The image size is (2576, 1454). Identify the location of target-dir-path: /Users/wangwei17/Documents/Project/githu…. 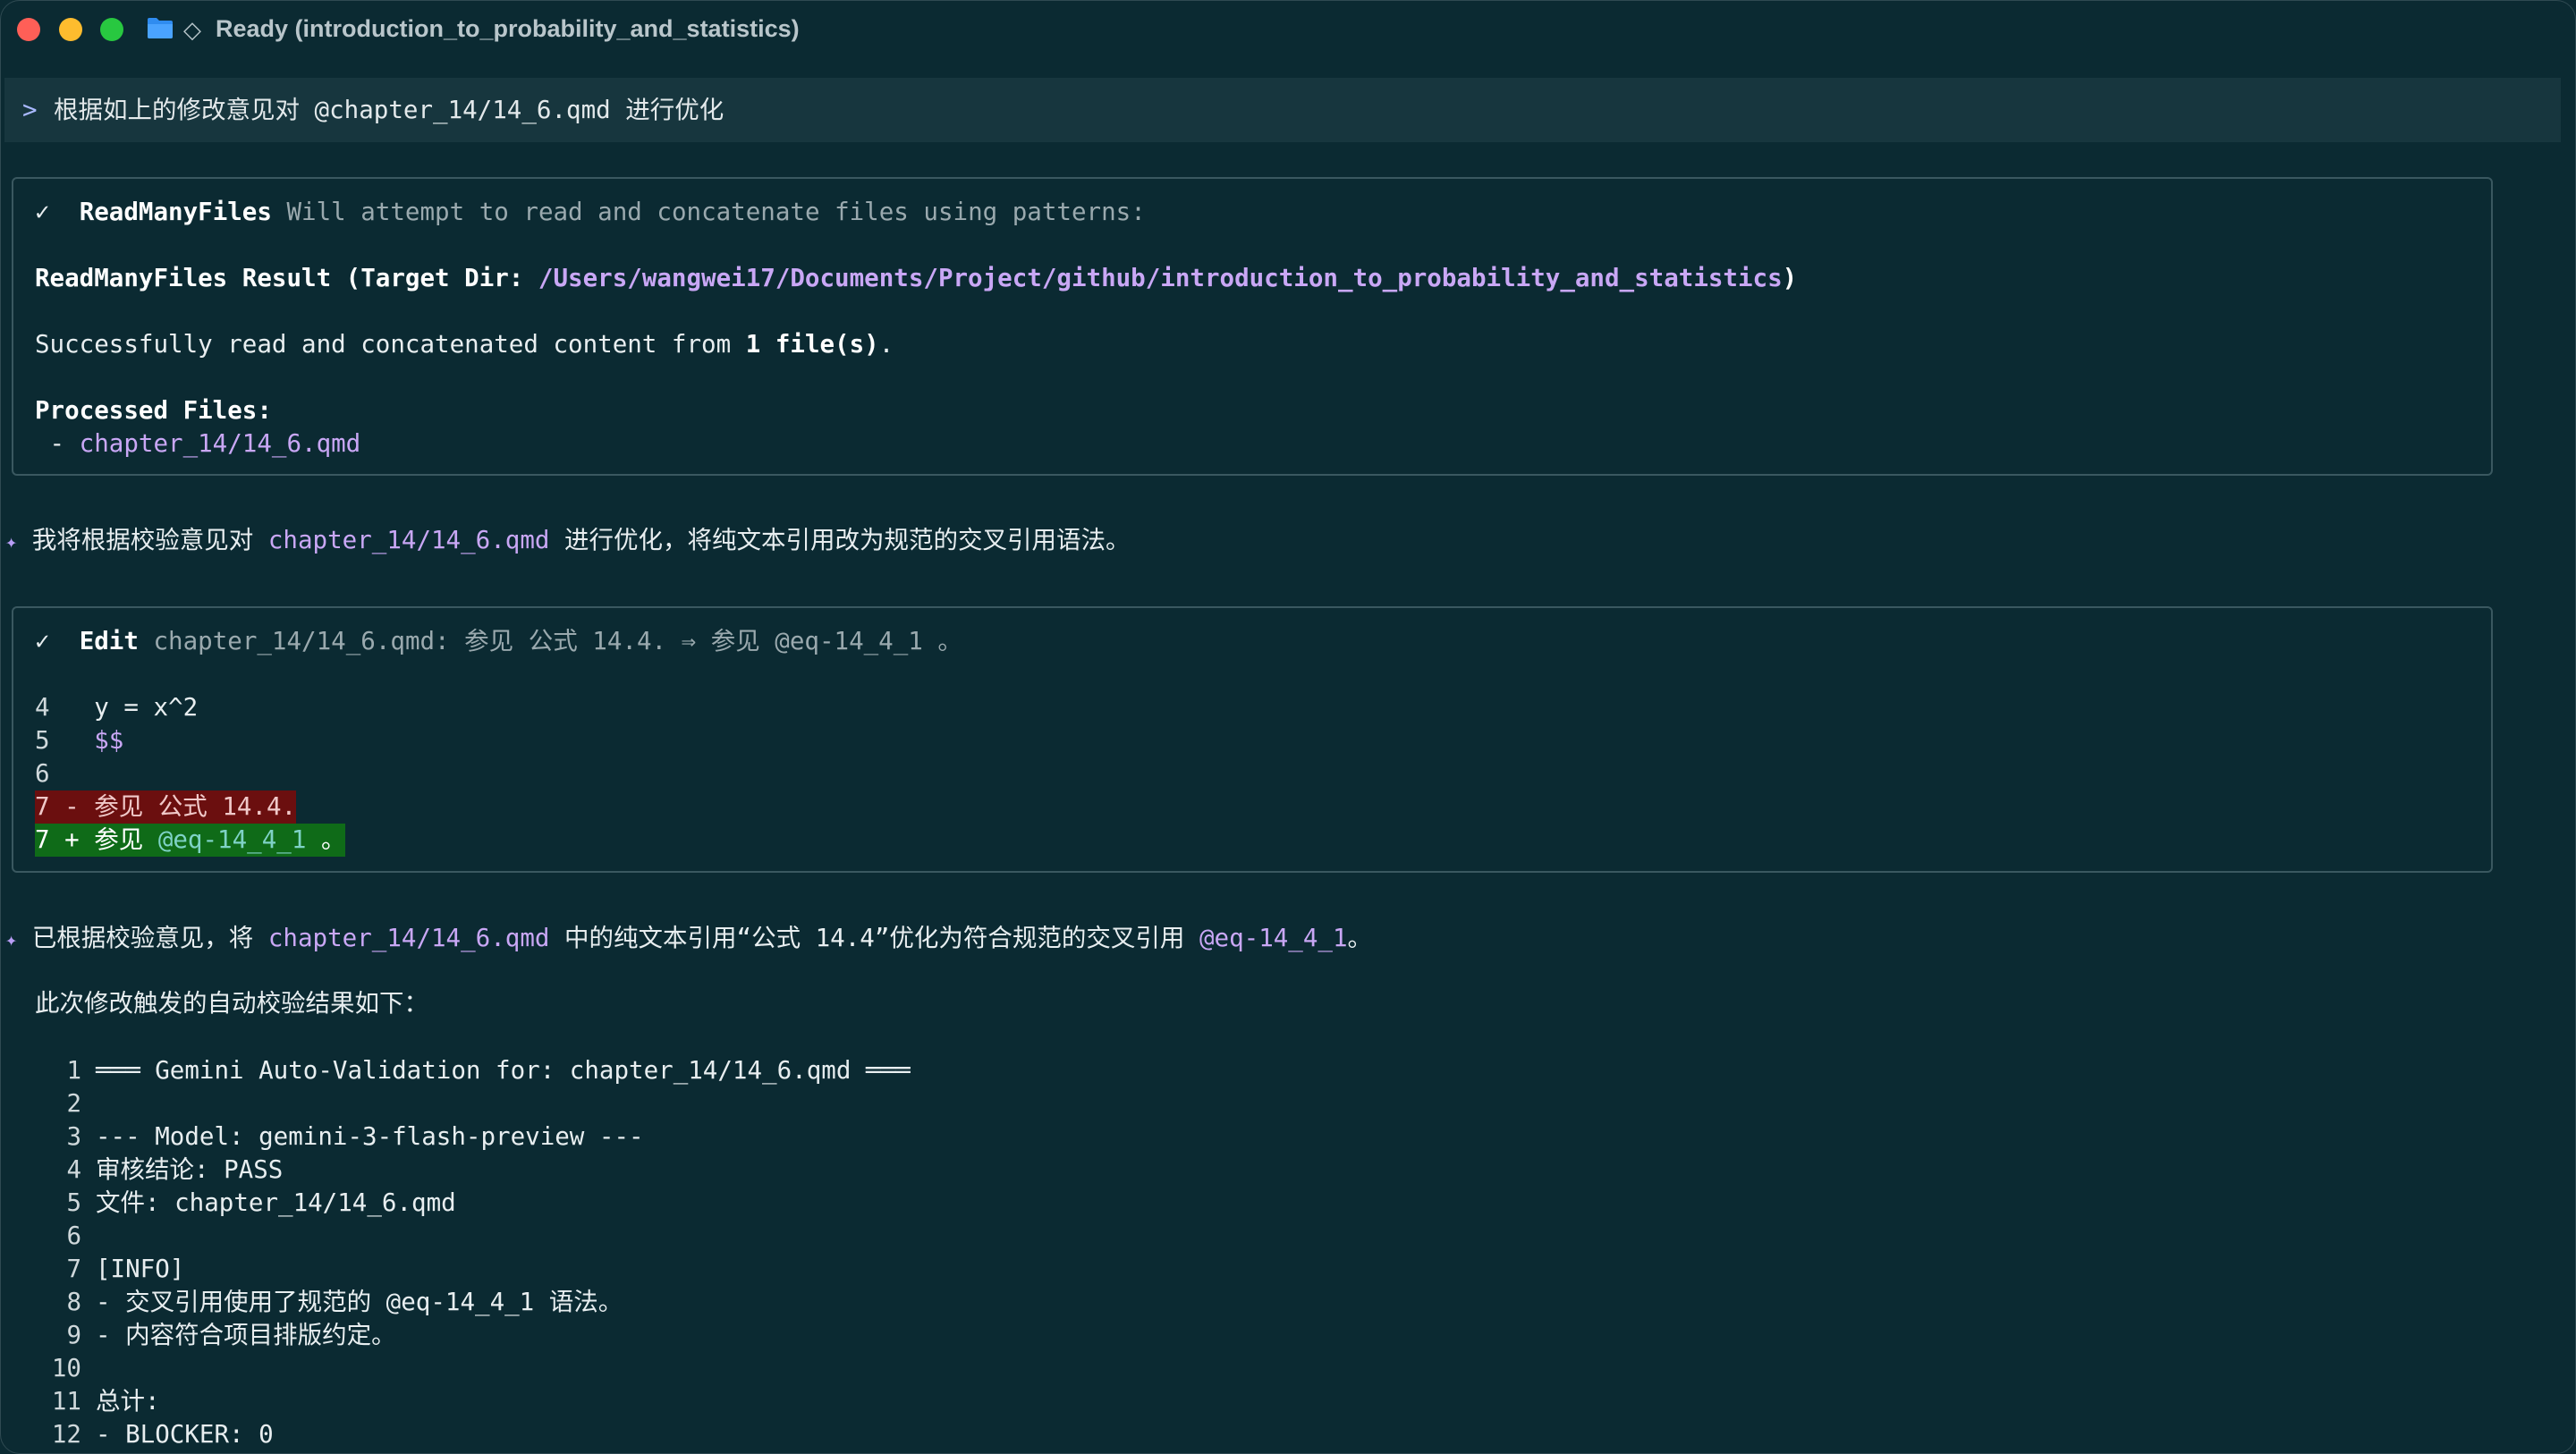
(1160, 278).